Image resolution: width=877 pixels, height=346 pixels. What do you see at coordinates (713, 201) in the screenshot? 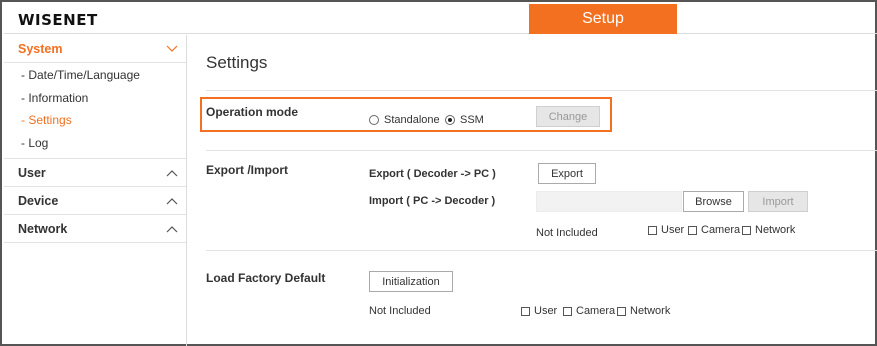
I see `browse-button: Browse` at bounding box center [713, 201].